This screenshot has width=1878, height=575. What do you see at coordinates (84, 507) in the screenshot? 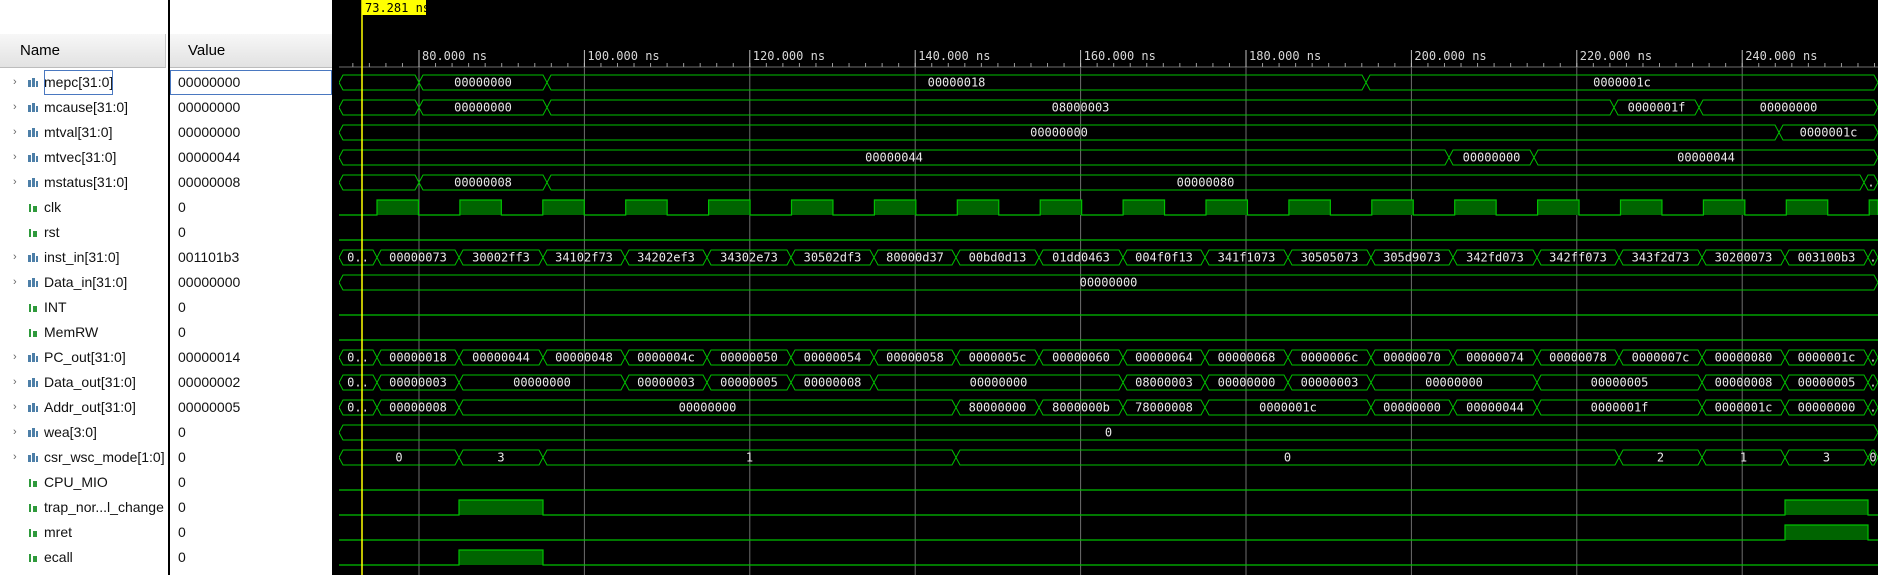
I see `signal-row: trap_nor...l_change` at bounding box center [84, 507].